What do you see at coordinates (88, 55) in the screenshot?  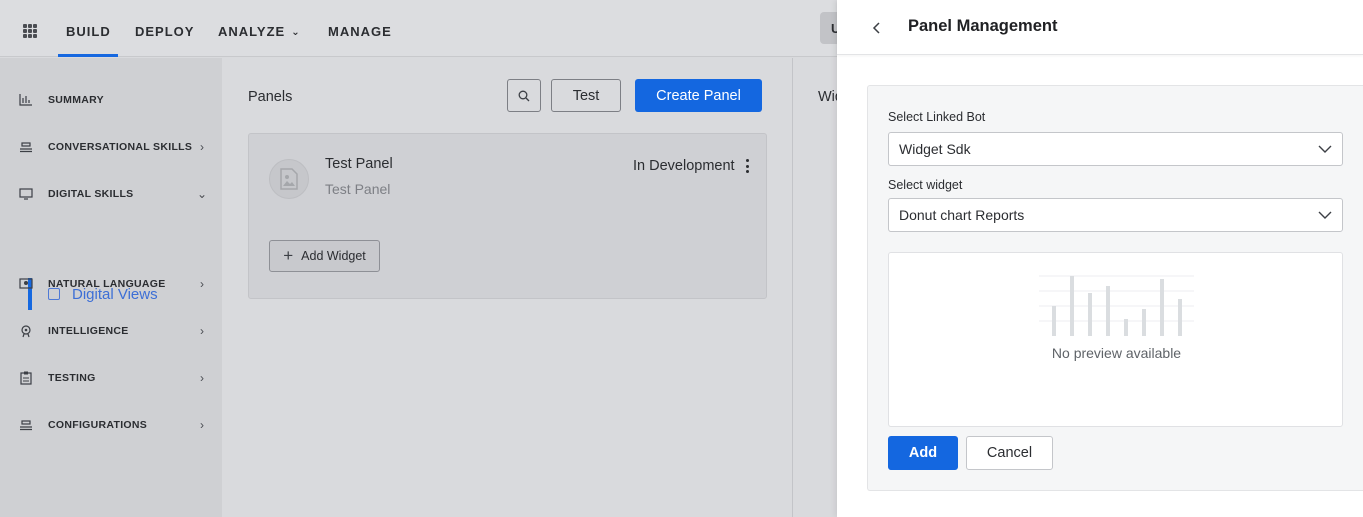 I see `nav-active-indicator` at bounding box center [88, 55].